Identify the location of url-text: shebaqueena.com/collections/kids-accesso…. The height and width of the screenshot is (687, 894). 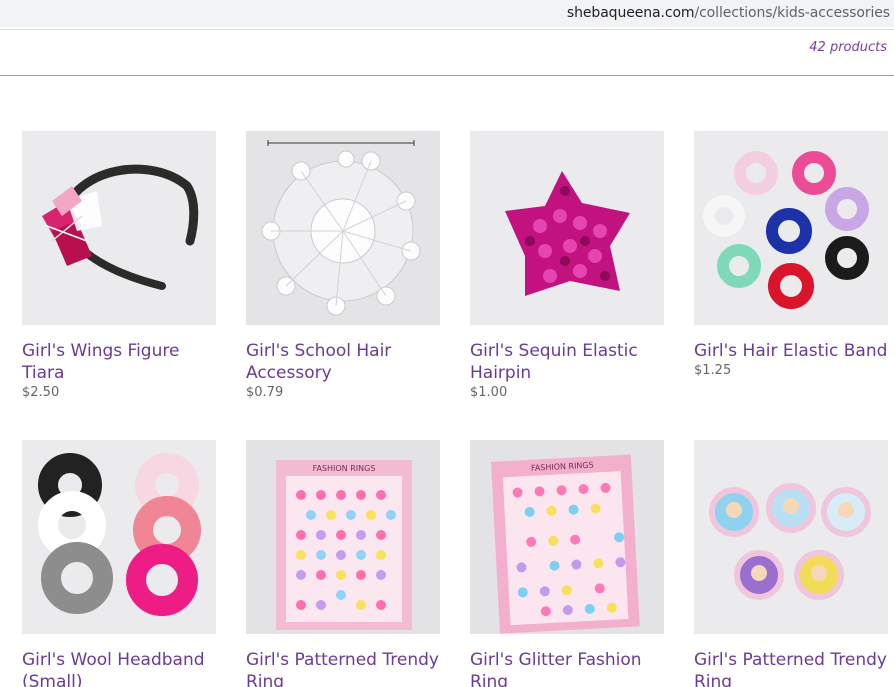
(728, 13).